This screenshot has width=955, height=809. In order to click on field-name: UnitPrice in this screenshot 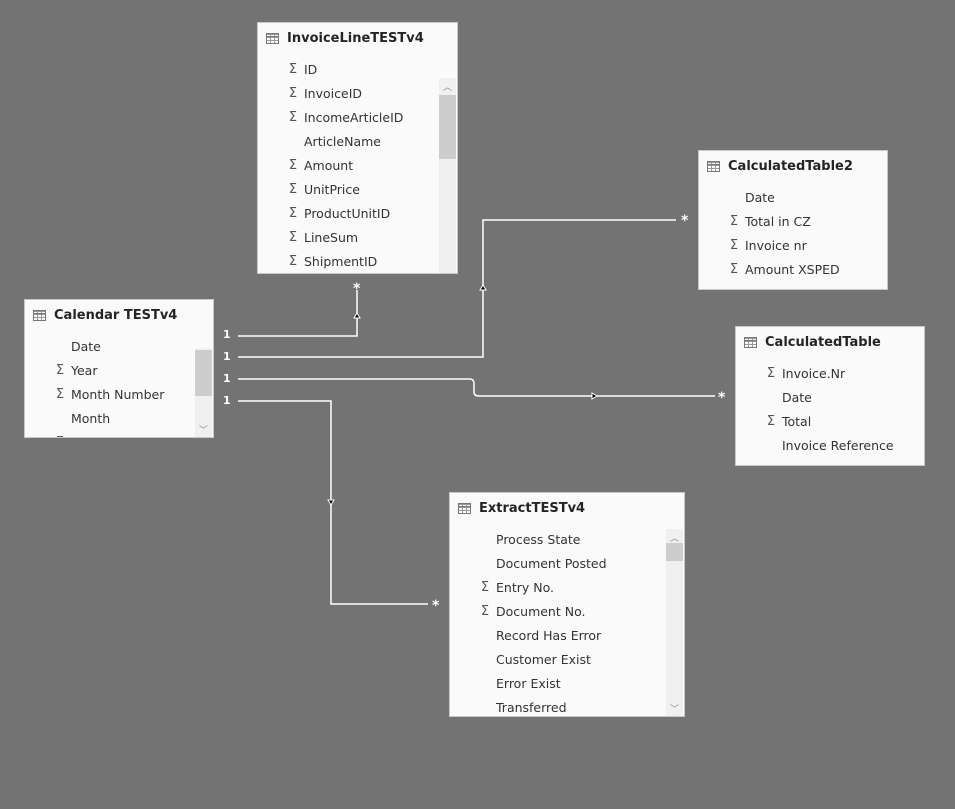, I will do `click(332, 189)`.